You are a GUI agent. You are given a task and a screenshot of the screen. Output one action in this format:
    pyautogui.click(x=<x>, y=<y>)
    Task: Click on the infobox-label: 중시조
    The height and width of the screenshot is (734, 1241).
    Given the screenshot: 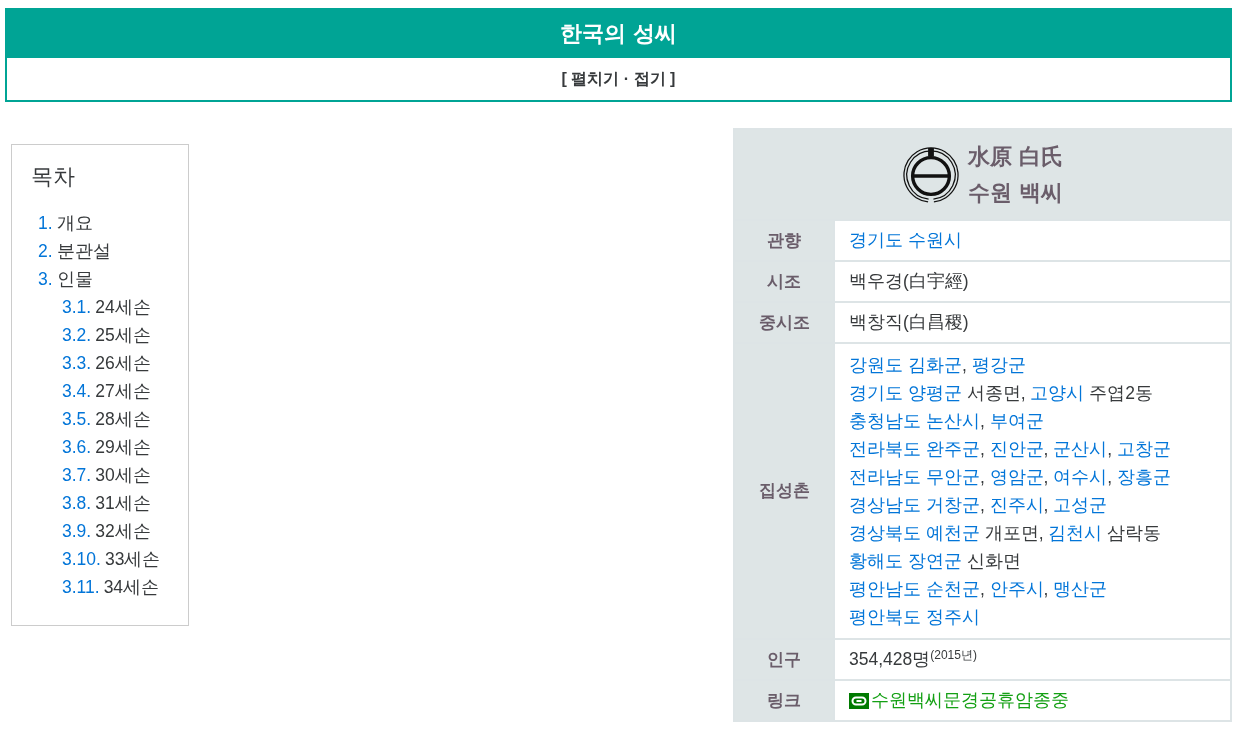 What is the action you would take?
    pyautogui.click(x=784, y=322)
    